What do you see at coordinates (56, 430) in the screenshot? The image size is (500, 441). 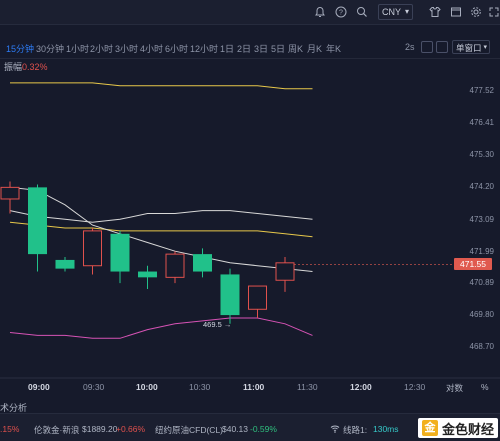 I see `gold-ticker-label: 伦敦金·新浪` at bounding box center [56, 430].